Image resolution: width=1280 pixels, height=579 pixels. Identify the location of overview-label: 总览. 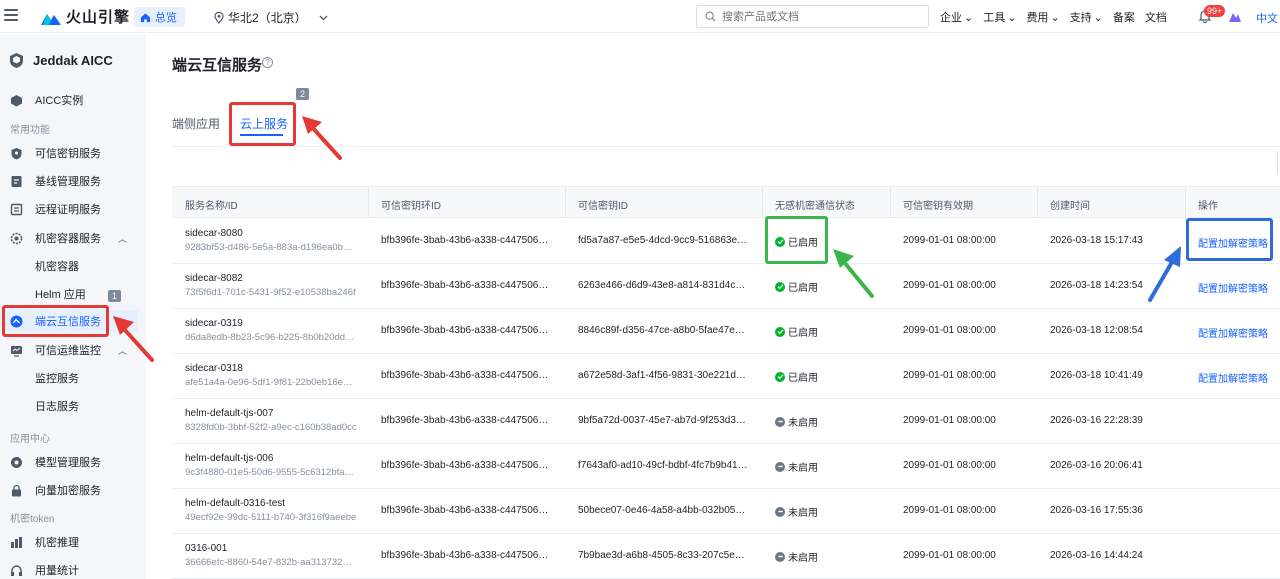
(166, 18).